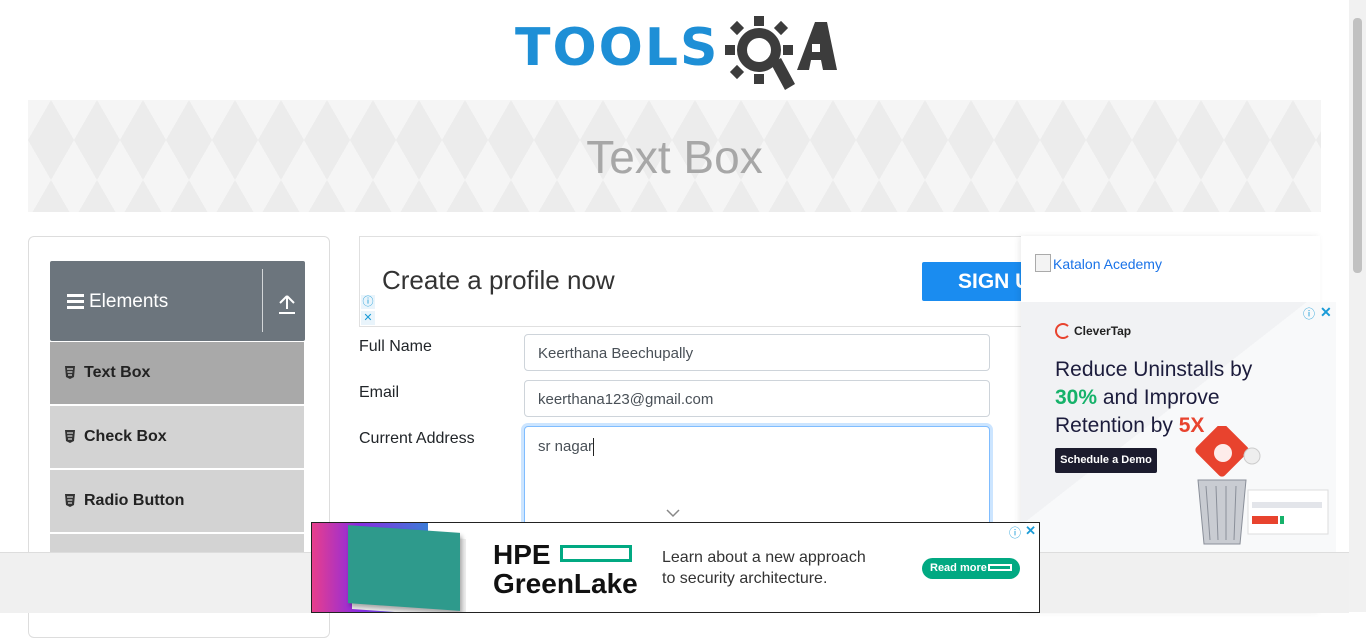 This screenshot has width=1366, height=638. Describe the element at coordinates (177, 301) in the screenshot. I see `sidebar-group-elements: Elements` at that location.